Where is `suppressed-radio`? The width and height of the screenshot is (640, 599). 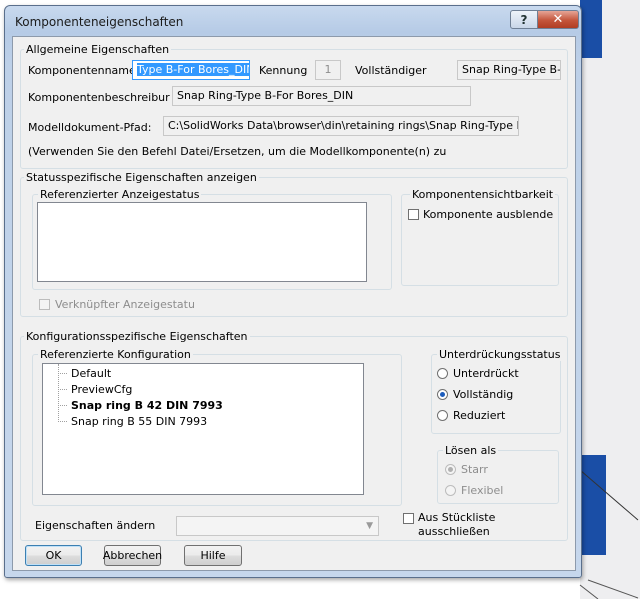
suppressed-radio is located at coordinates (442, 373).